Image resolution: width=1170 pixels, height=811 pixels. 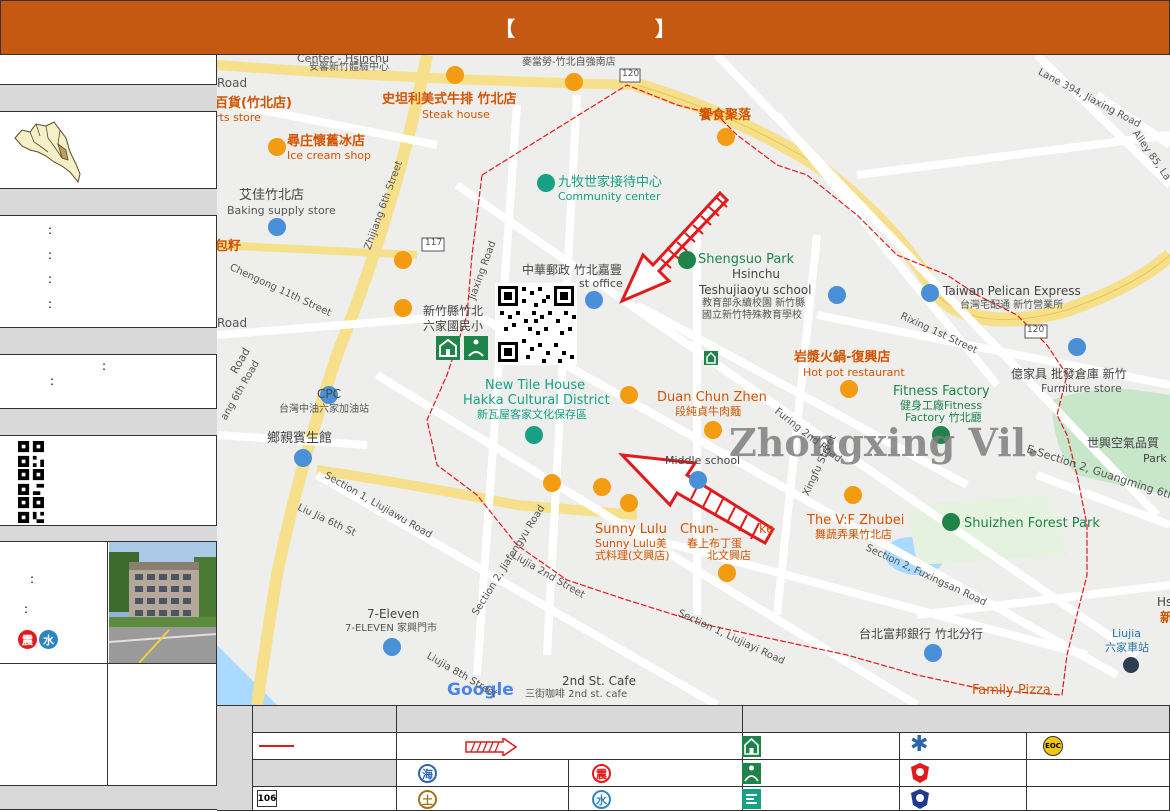 I want to click on map-label: Shengsuo Park, so click(x=746, y=259).